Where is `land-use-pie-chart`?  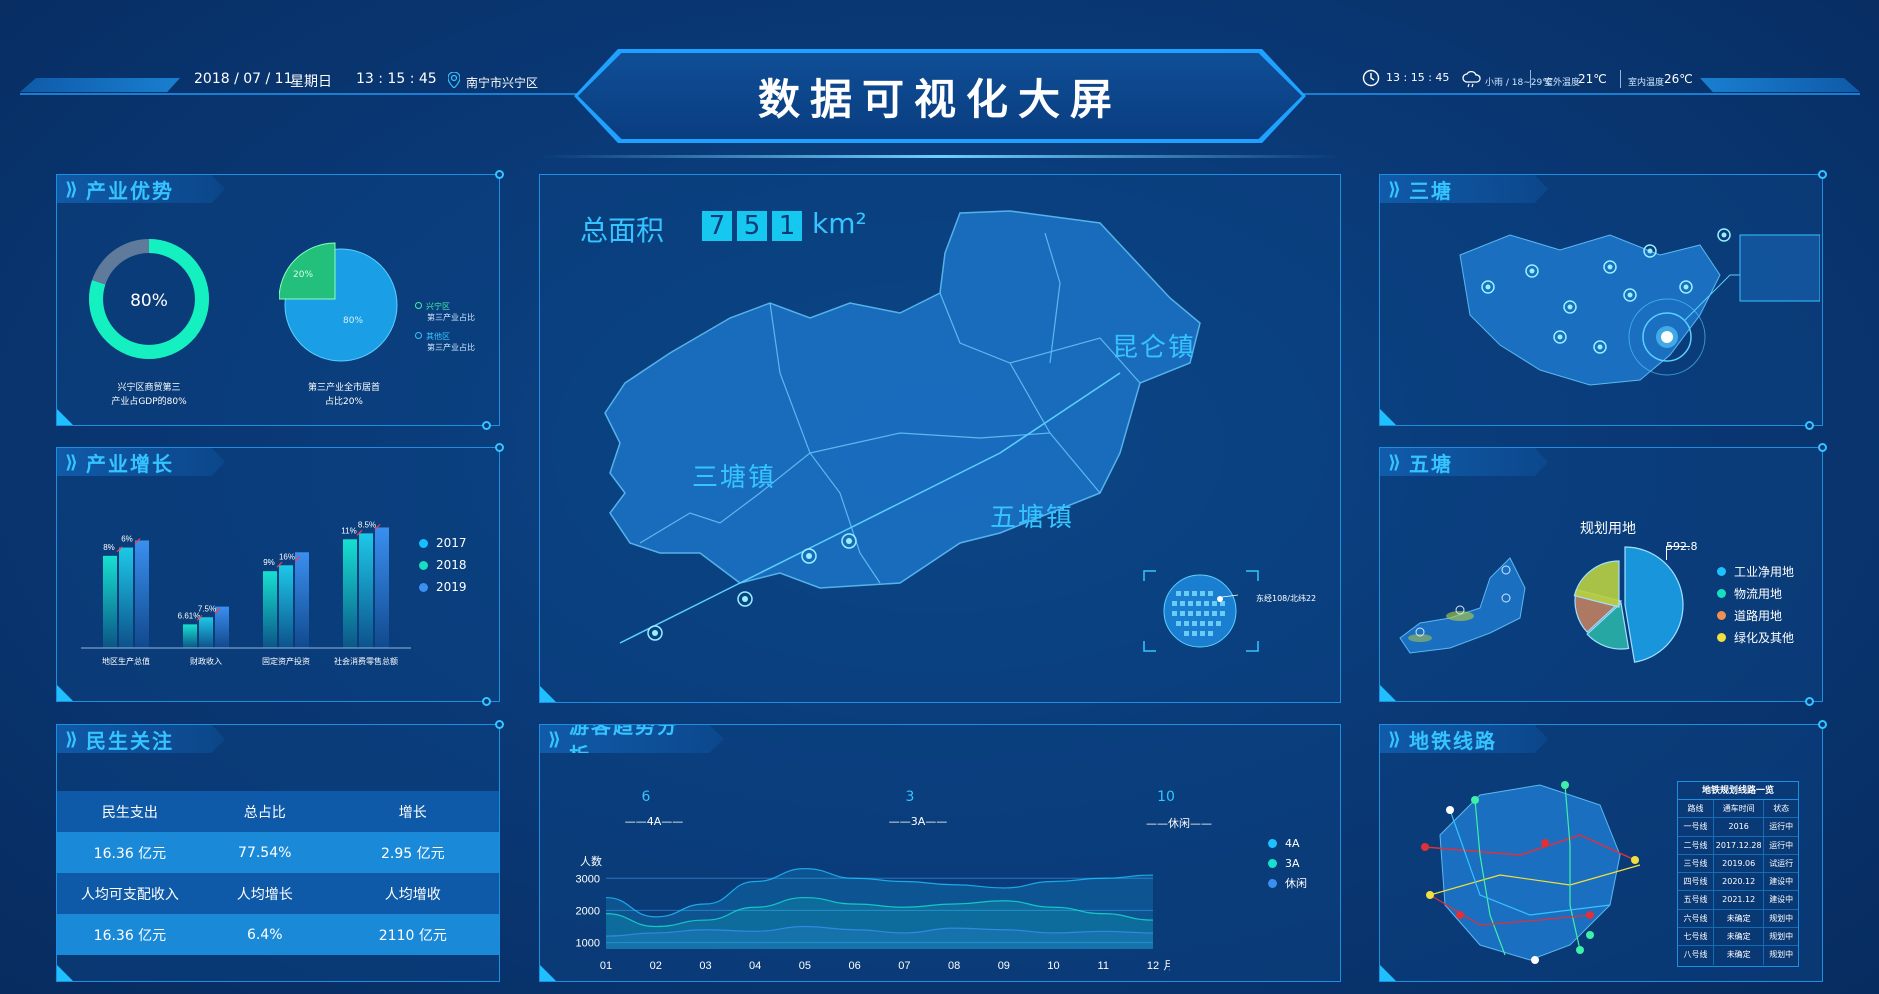 land-use-pie-chart is located at coordinates (1628, 604).